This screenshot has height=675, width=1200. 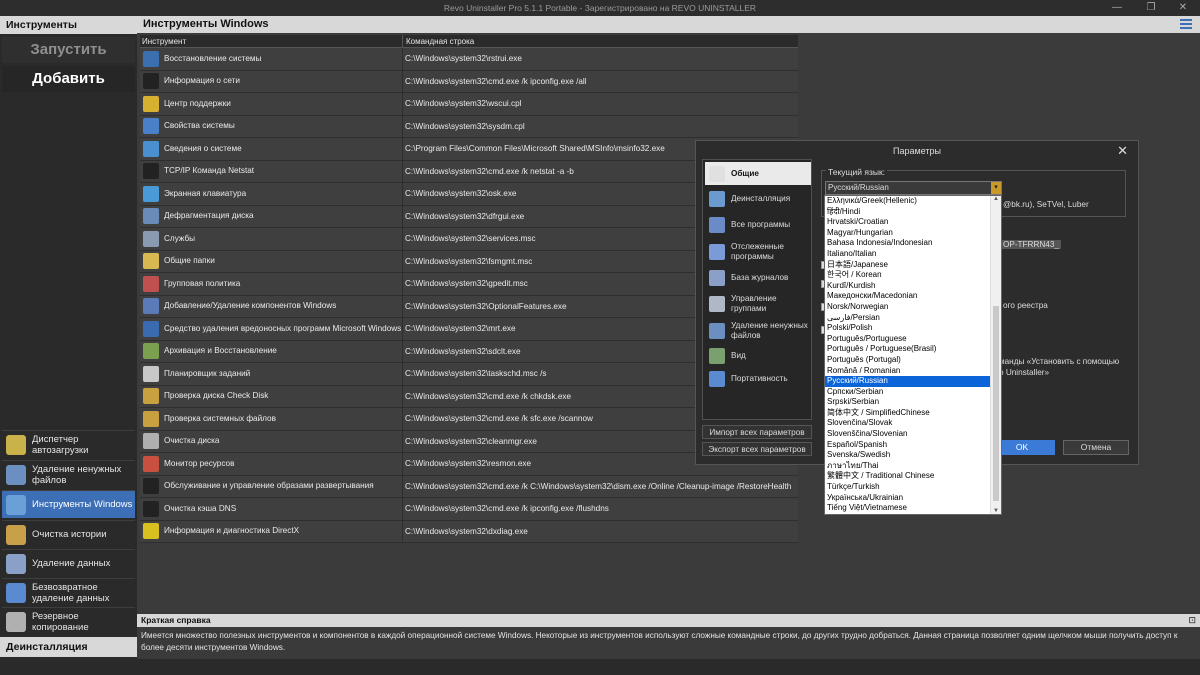 I want to click on language-option: Srpski/Serbian, so click(x=908, y=402).